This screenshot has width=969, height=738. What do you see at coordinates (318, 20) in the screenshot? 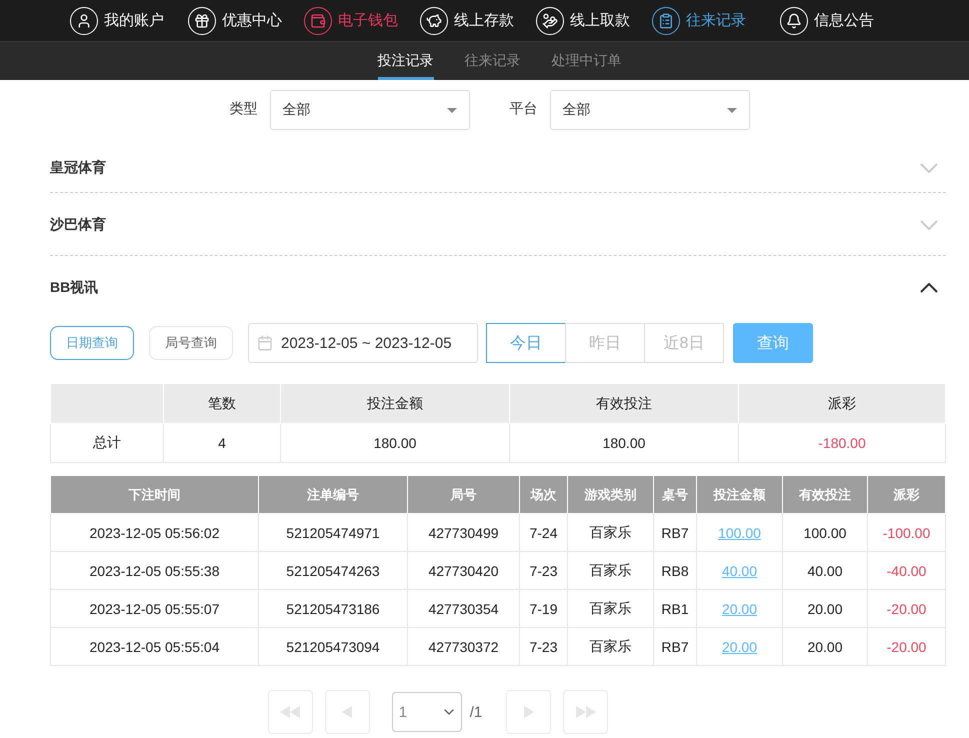
I see `wallet-icon` at bounding box center [318, 20].